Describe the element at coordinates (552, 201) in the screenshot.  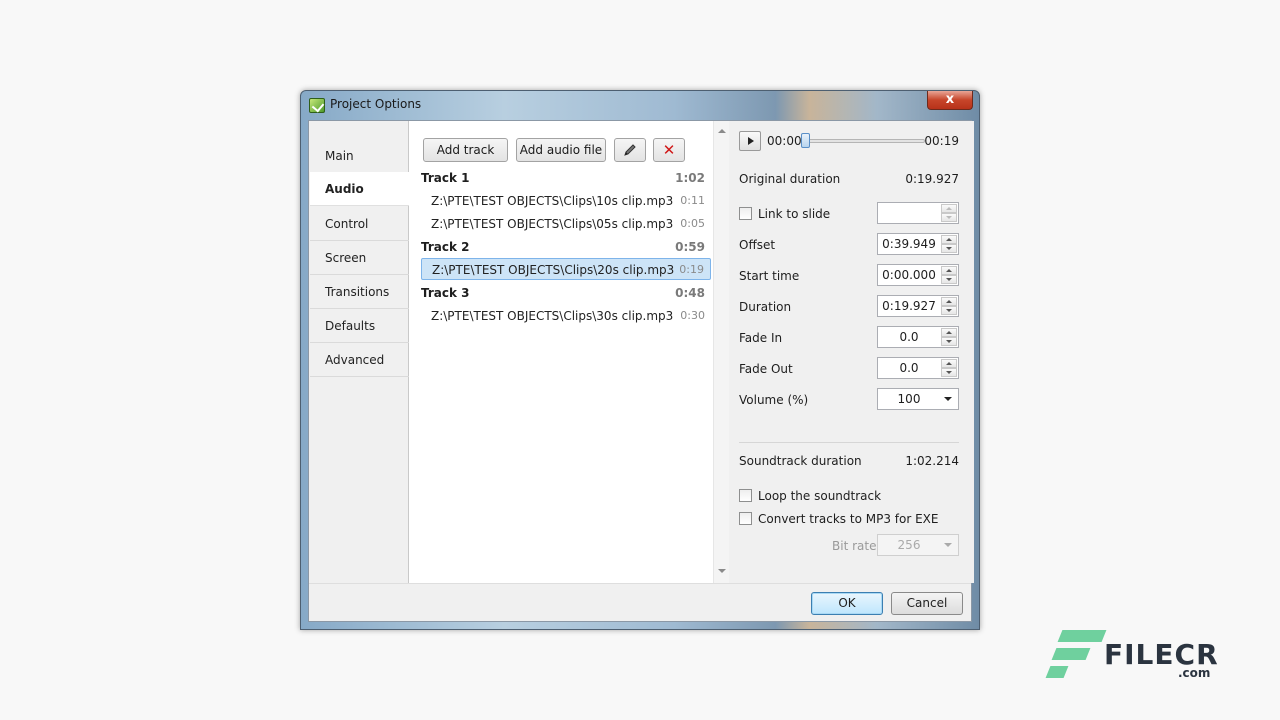
I see `clip-path: Z:\PTE\TEST OBJECTS\Clips\10s clip.mp3` at that location.